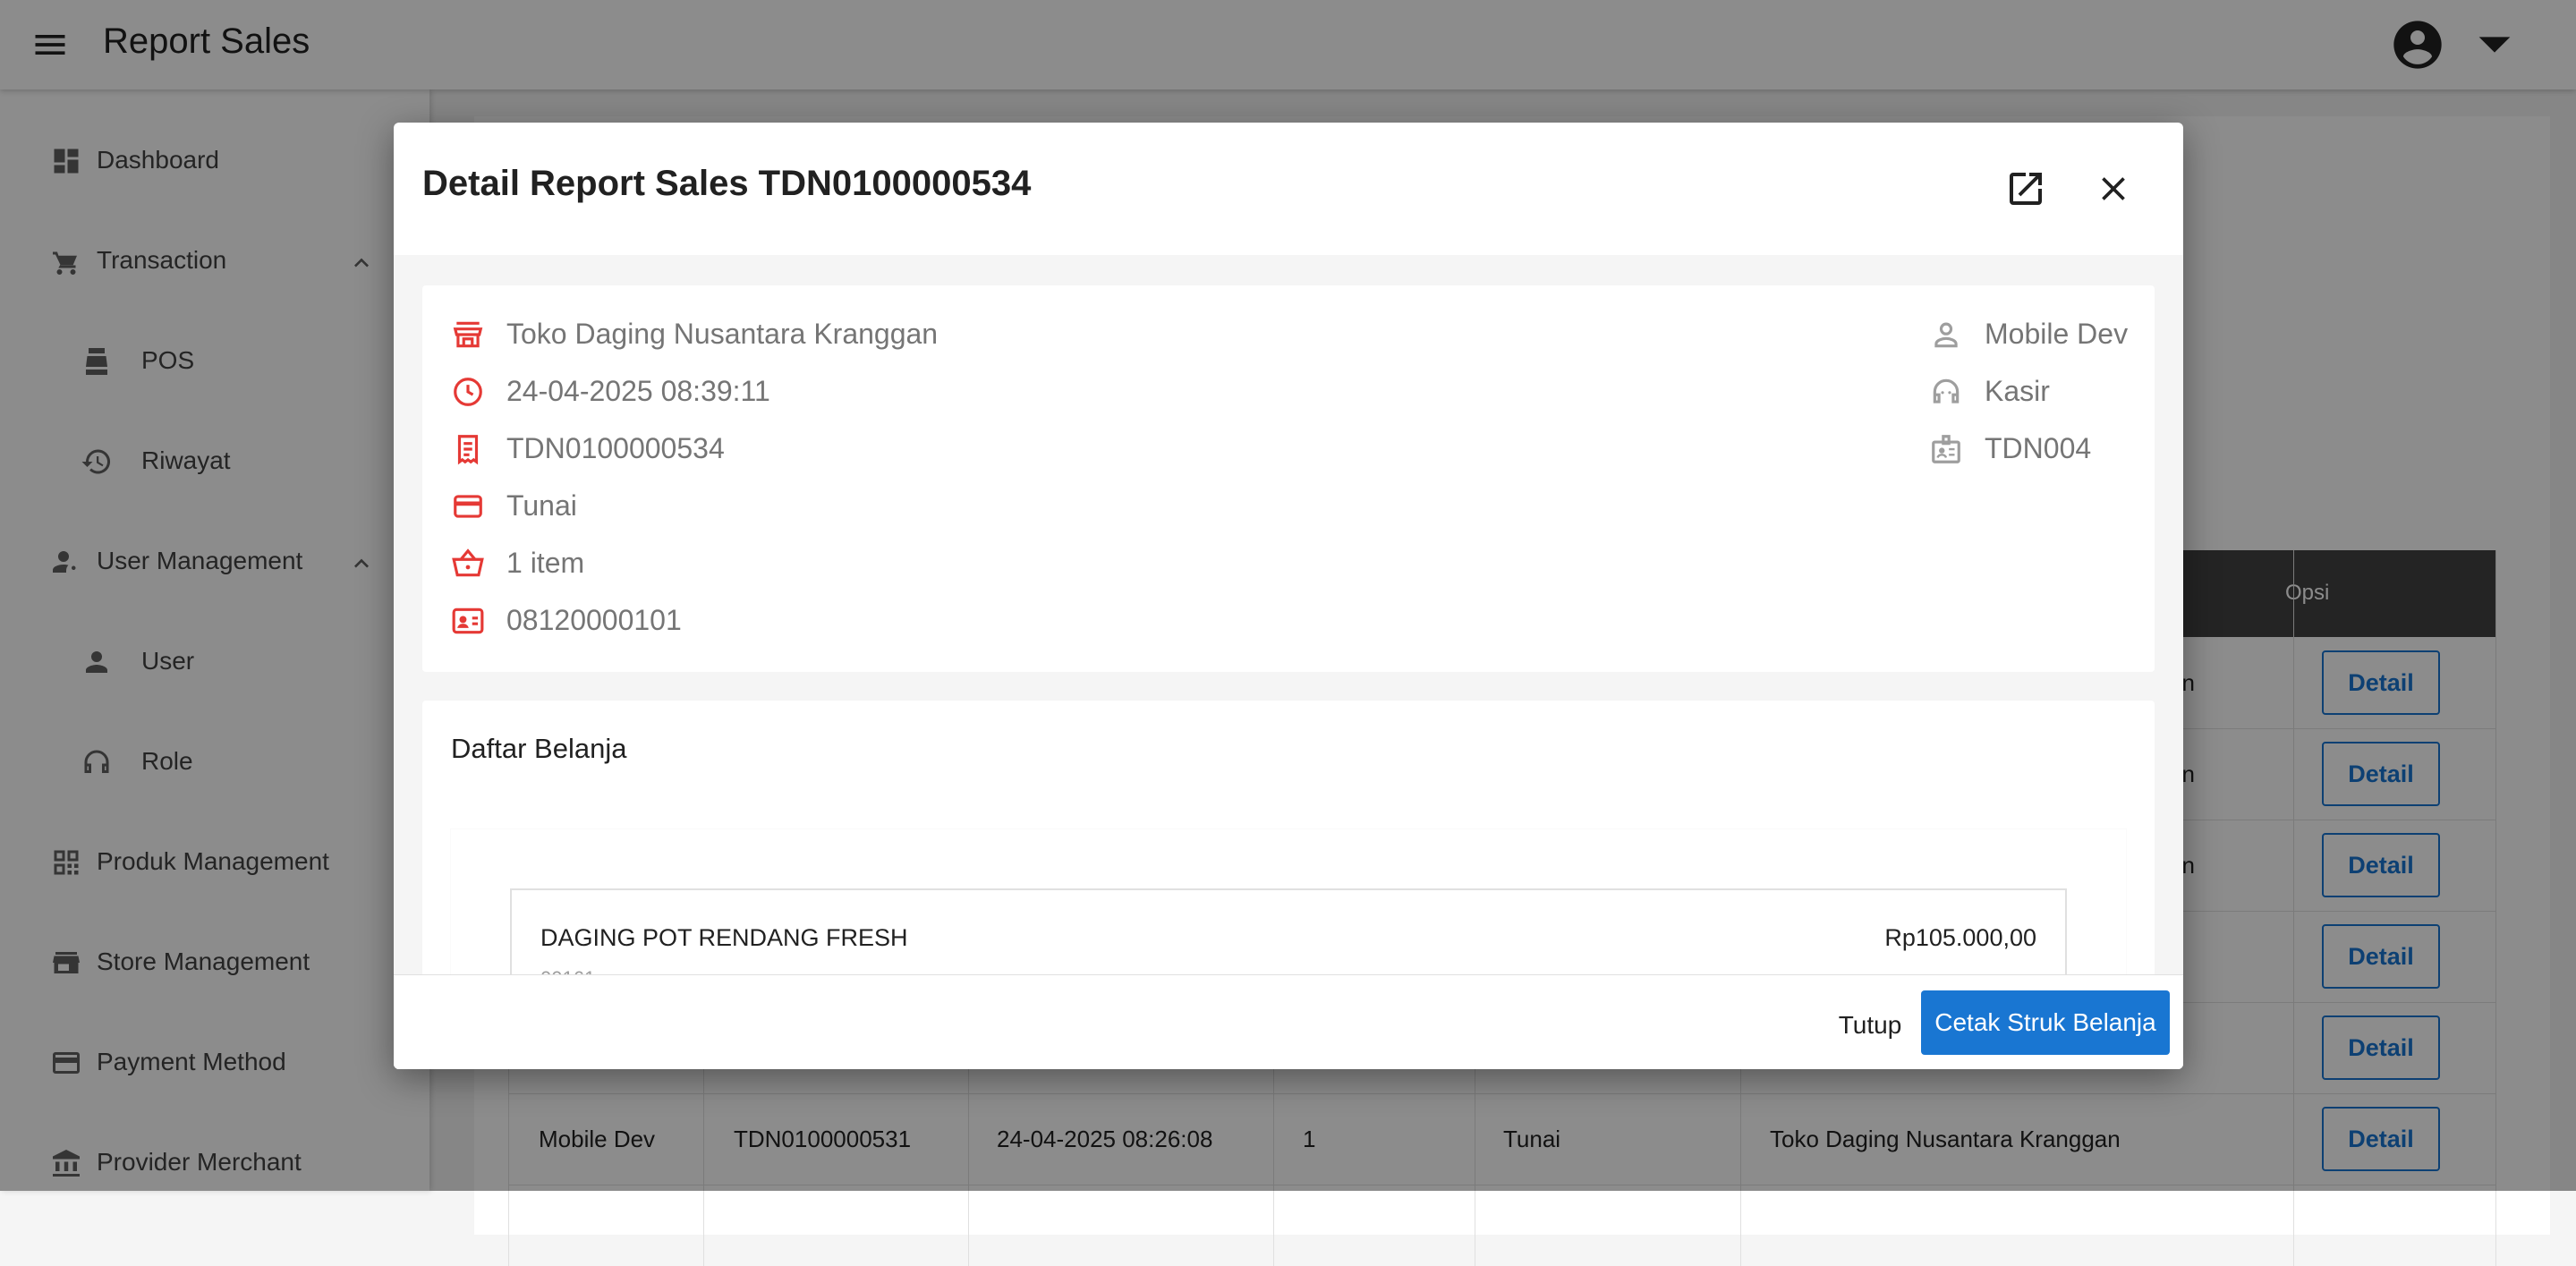  I want to click on store-icon, so click(468, 335).